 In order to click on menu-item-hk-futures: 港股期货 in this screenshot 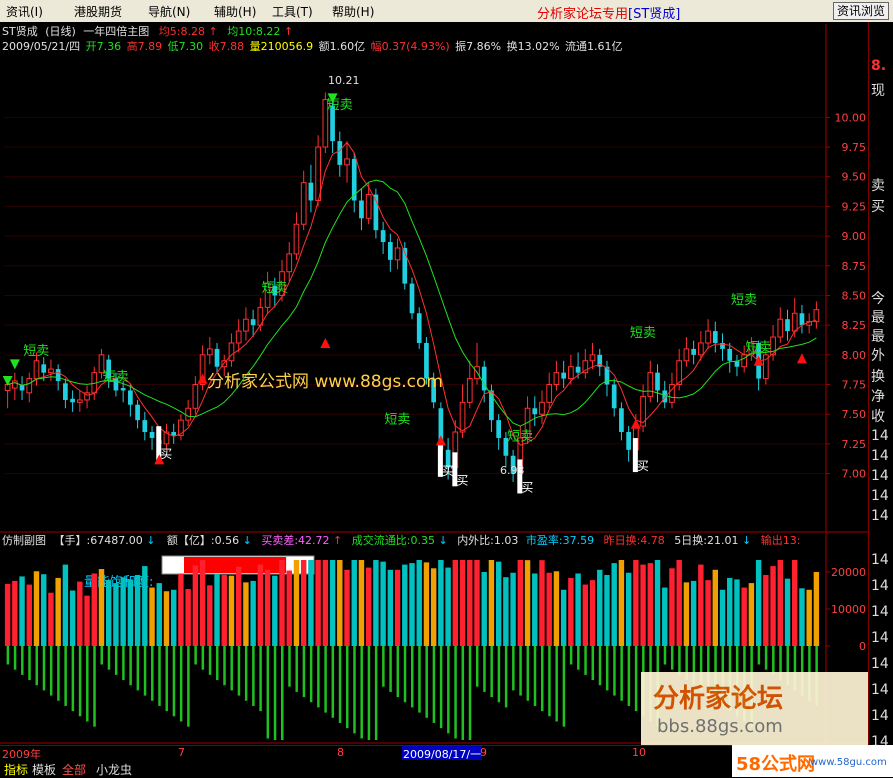, I will do `click(98, 11)`.